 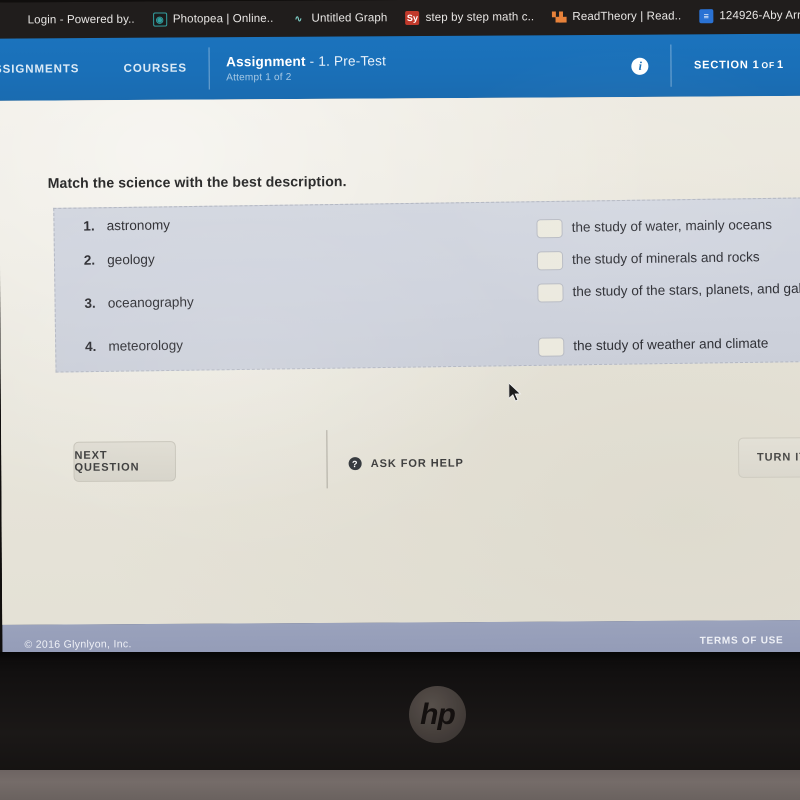 What do you see at coordinates (131, 259) in the screenshot?
I see `term-label: geology` at bounding box center [131, 259].